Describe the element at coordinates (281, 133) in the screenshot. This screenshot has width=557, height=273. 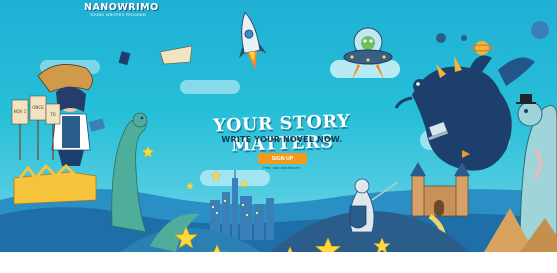
I see `hero-headline: YOUR STORY MATTERS` at that location.